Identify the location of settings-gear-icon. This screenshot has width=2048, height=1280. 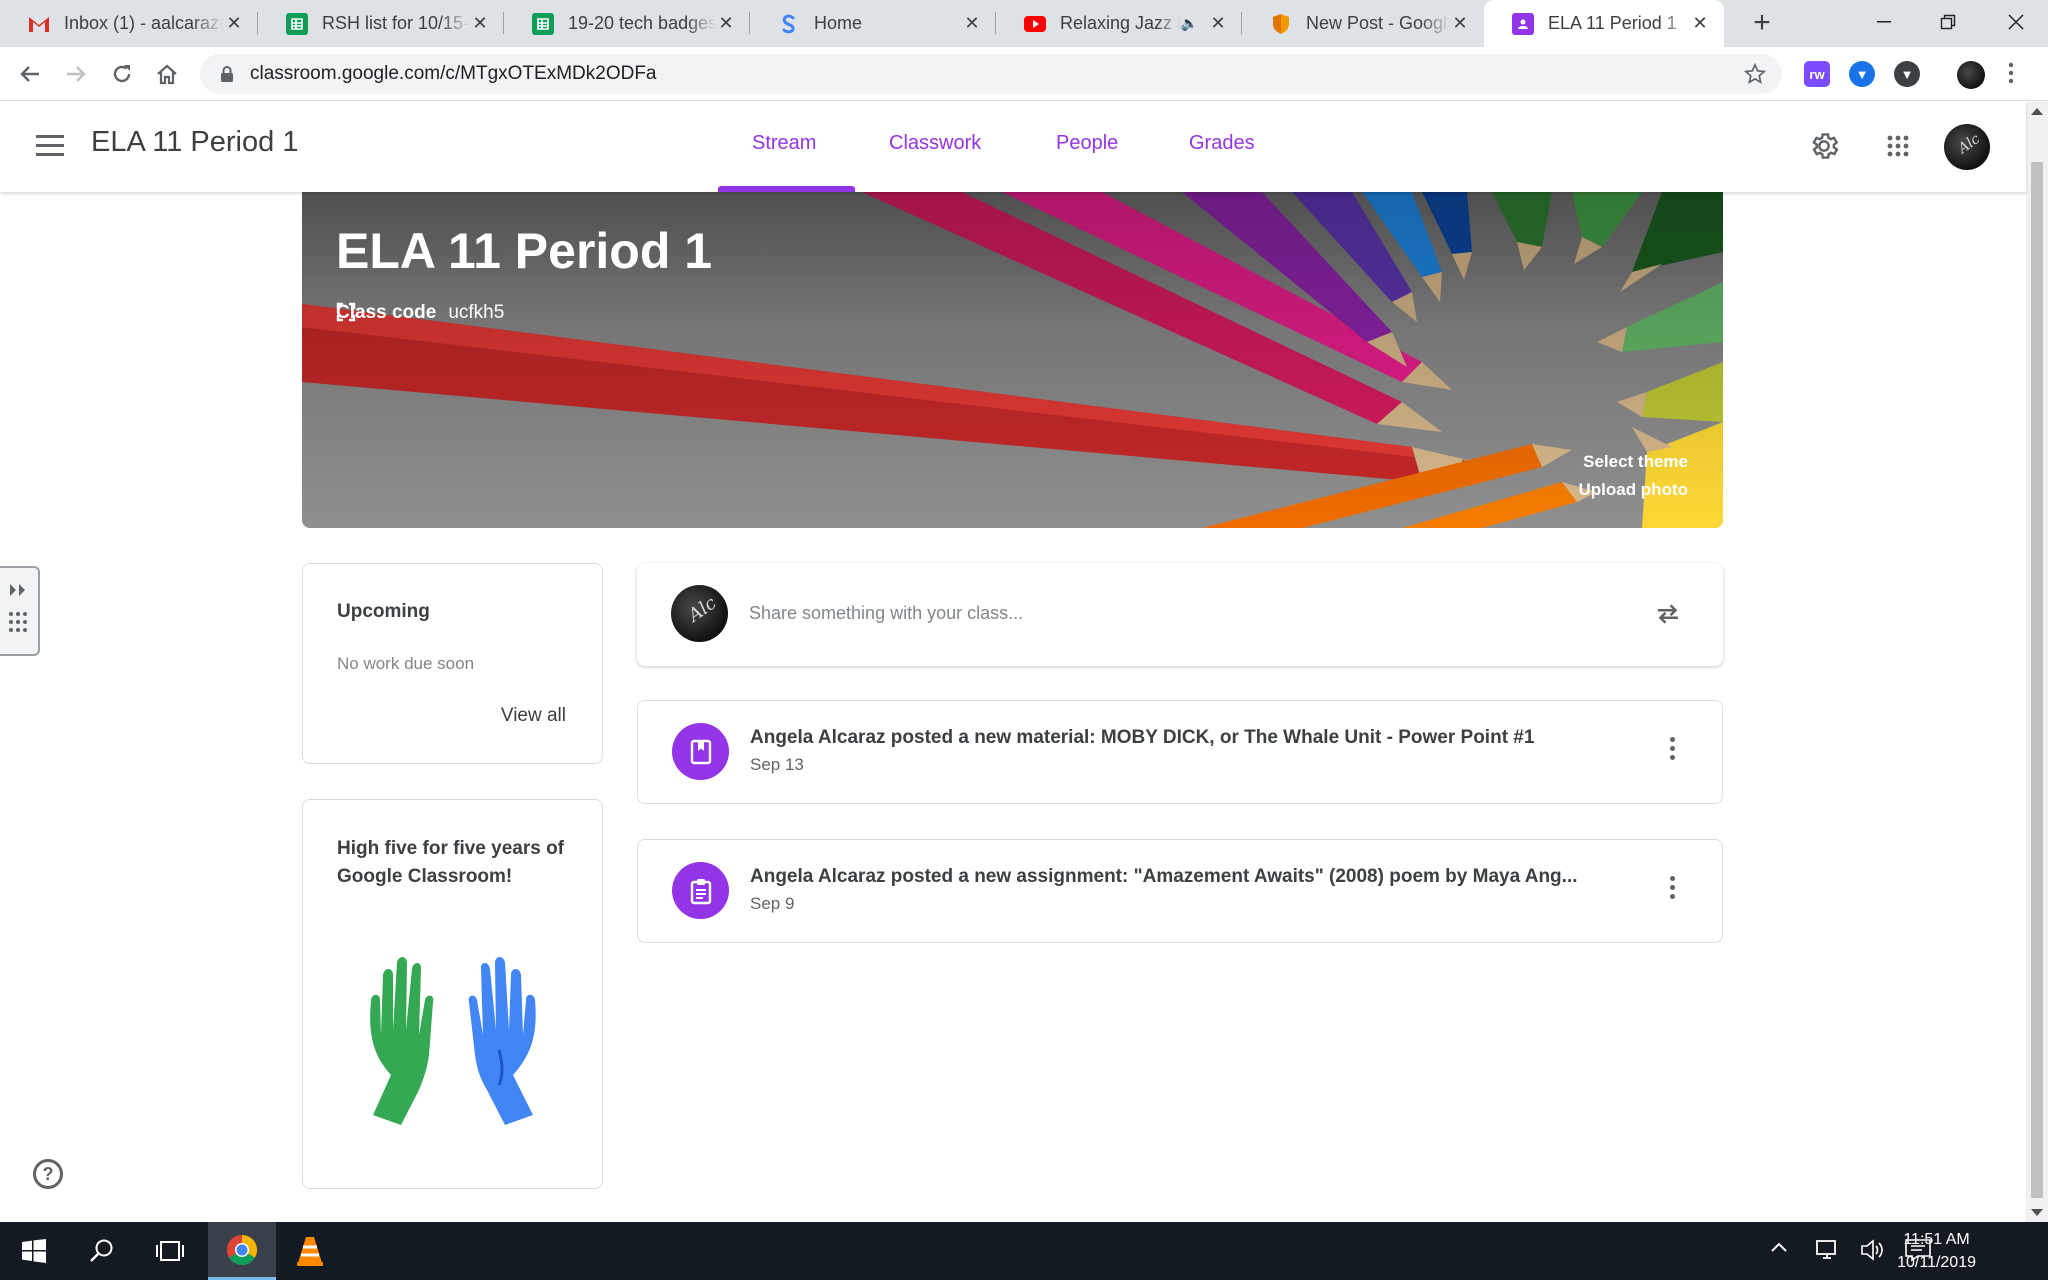
(1824, 146).